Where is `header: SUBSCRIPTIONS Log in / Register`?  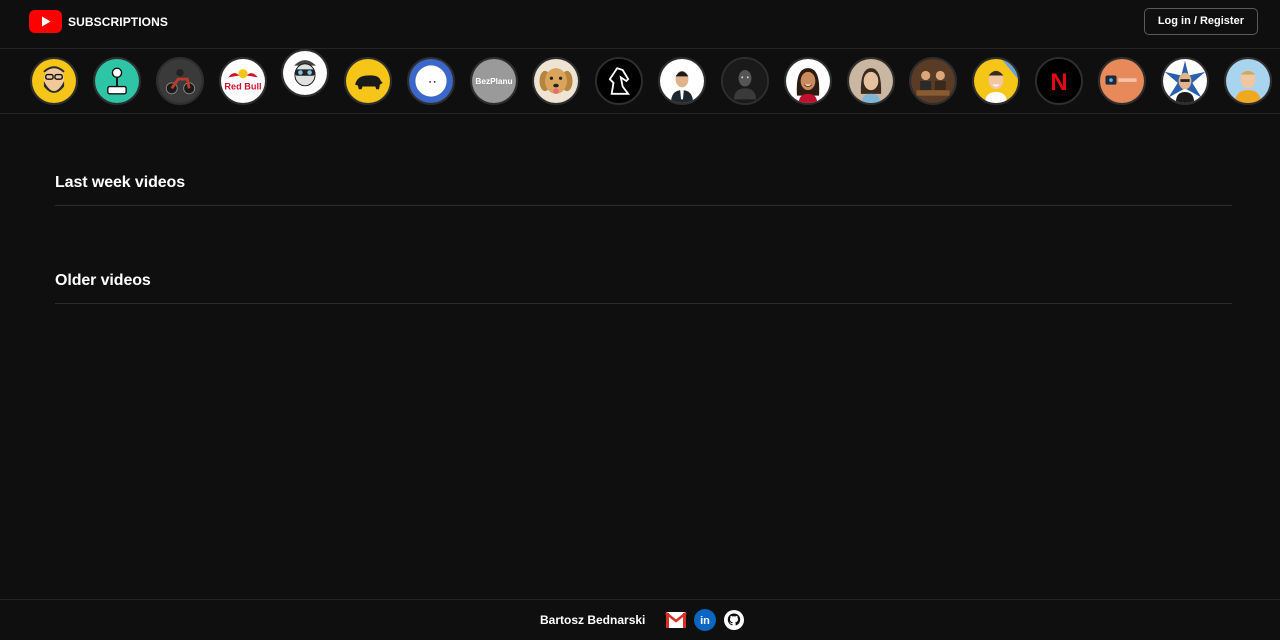 header: SUBSCRIPTIONS Log in / Register is located at coordinates (640, 22).